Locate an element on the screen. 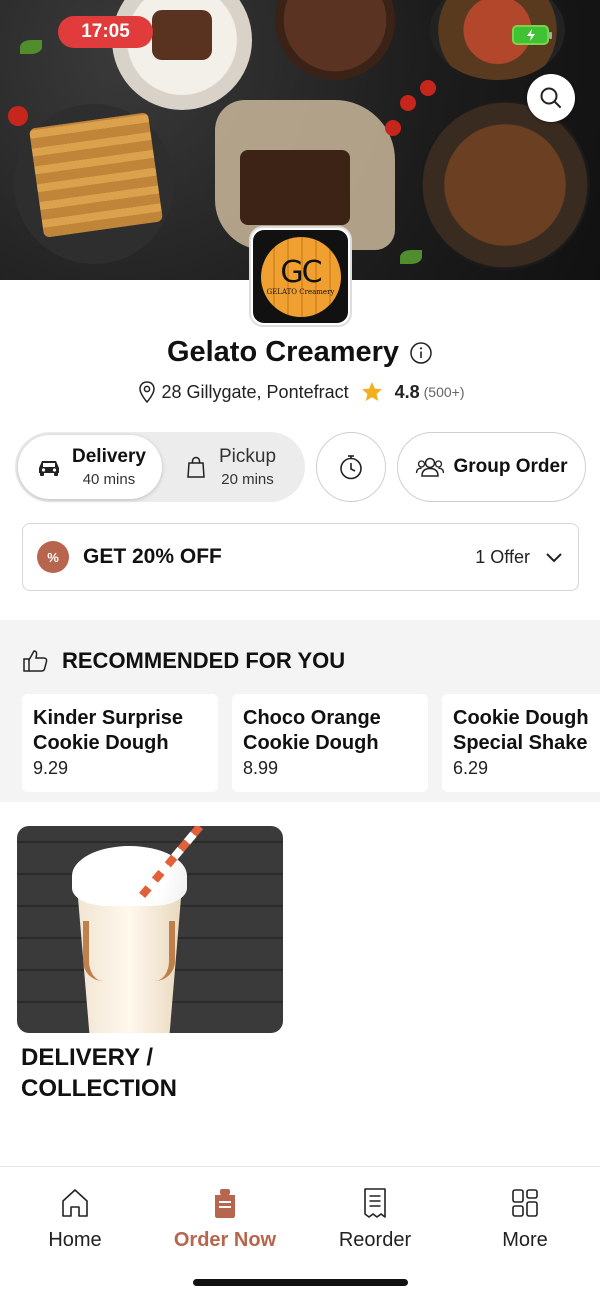 The width and height of the screenshot is (600, 1298). nav-home-label: Home is located at coordinates (75, 1240).